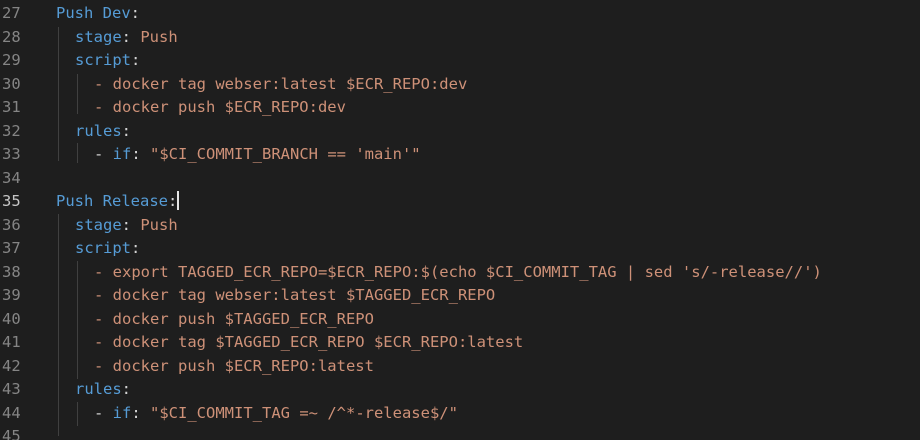 This screenshot has height=440, width=920. Describe the element at coordinates (11, 389) in the screenshot. I see `line-number: 43` at that location.